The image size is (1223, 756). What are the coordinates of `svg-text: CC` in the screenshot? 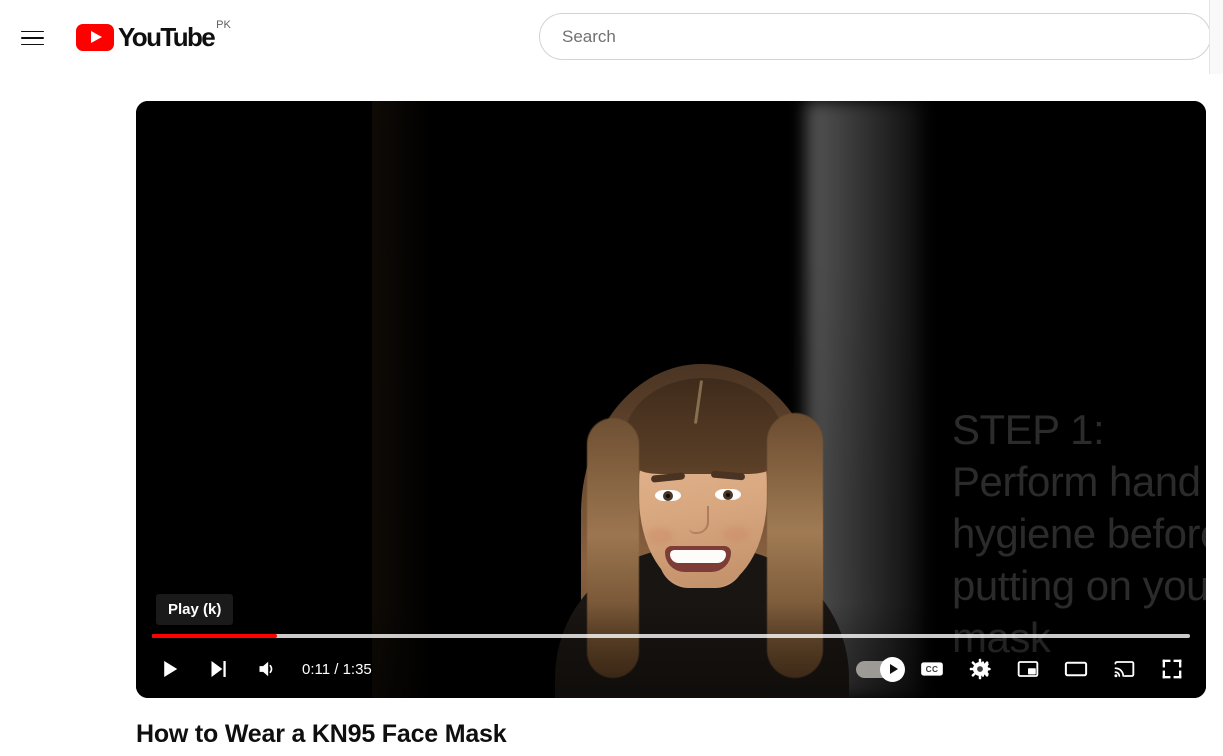 It's located at (932, 669).